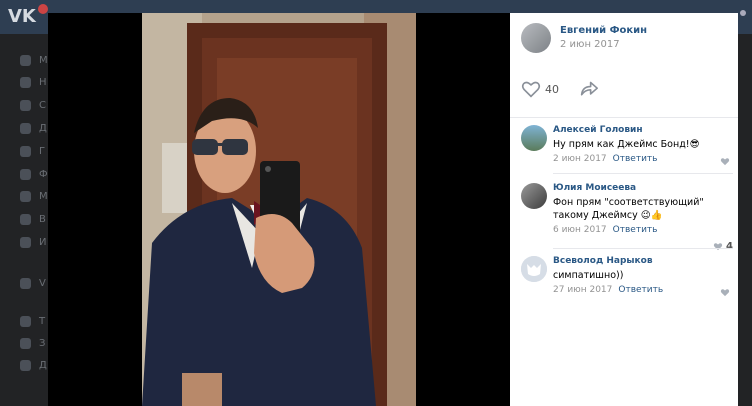 Image resolution: width=752 pixels, height=406 pixels. What do you see at coordinates (35, 105) in the screenshot?
I see `sidebar-item: С` at bounding box center [35, 105].